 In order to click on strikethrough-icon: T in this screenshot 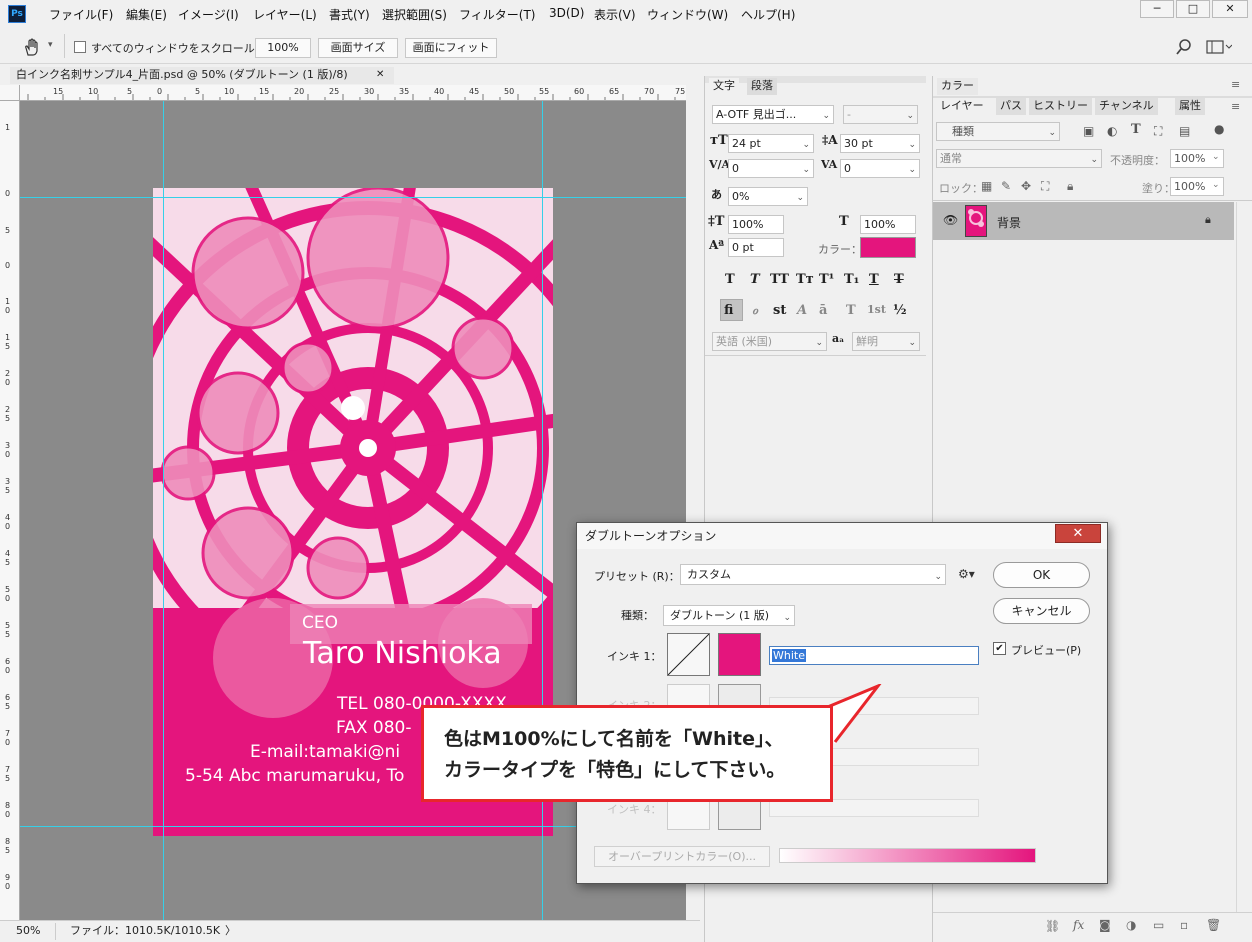, I will do `click(899, 279)`.